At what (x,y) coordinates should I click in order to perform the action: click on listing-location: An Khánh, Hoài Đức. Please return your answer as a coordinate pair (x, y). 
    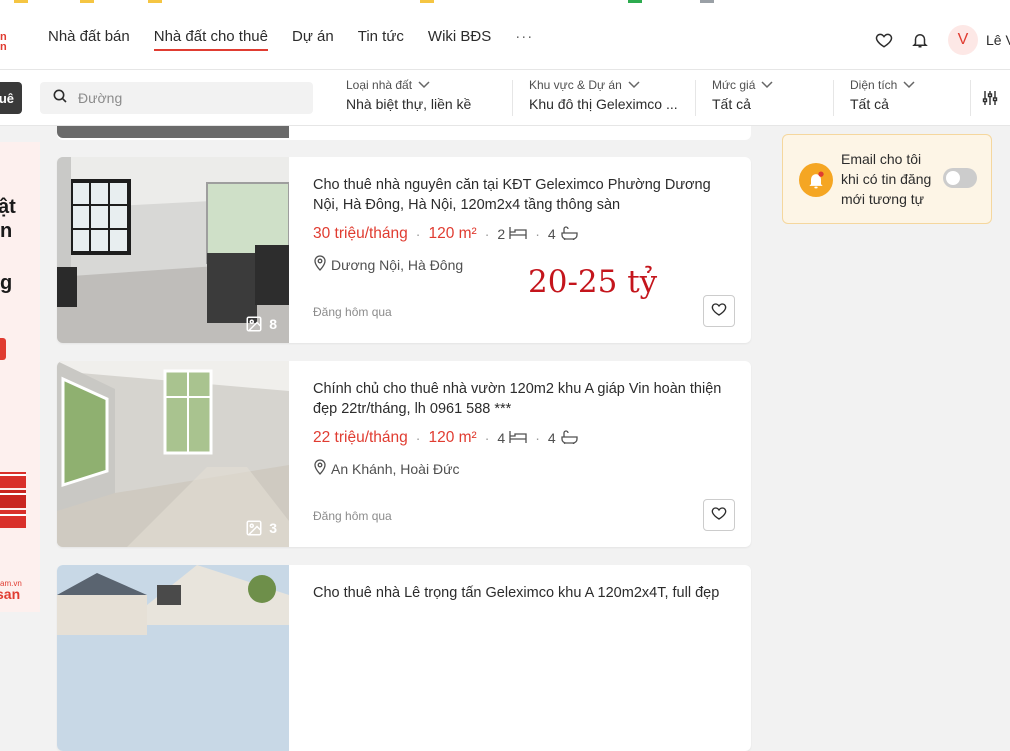
    Looking at the image, I should click on (523, 468).